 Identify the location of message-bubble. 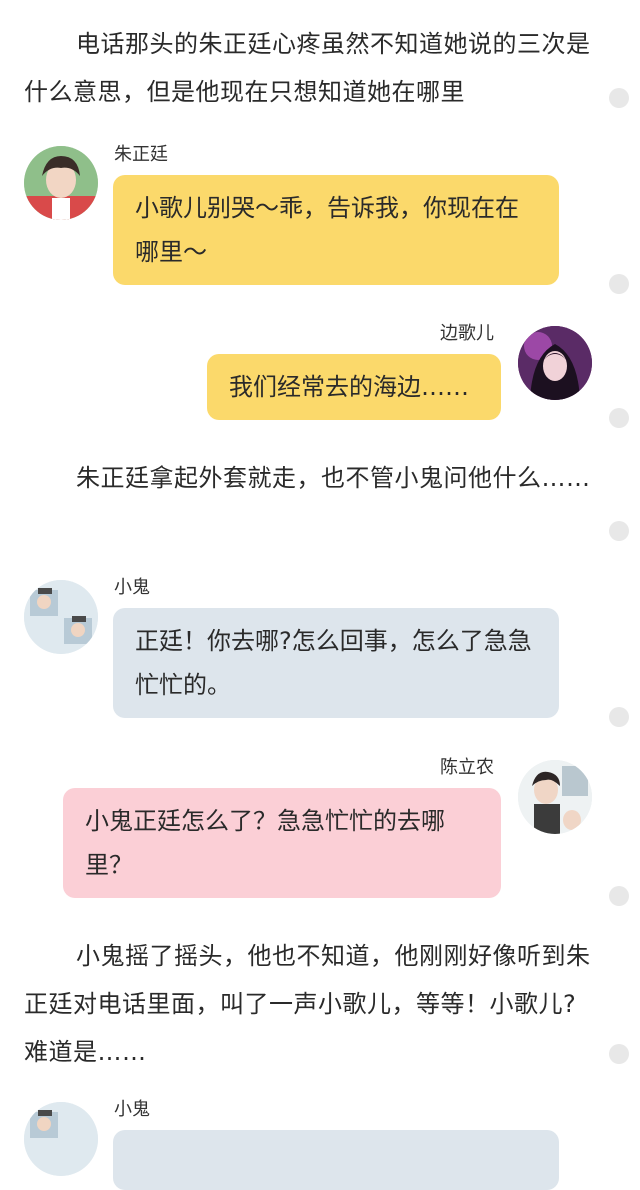
(336, 1160).